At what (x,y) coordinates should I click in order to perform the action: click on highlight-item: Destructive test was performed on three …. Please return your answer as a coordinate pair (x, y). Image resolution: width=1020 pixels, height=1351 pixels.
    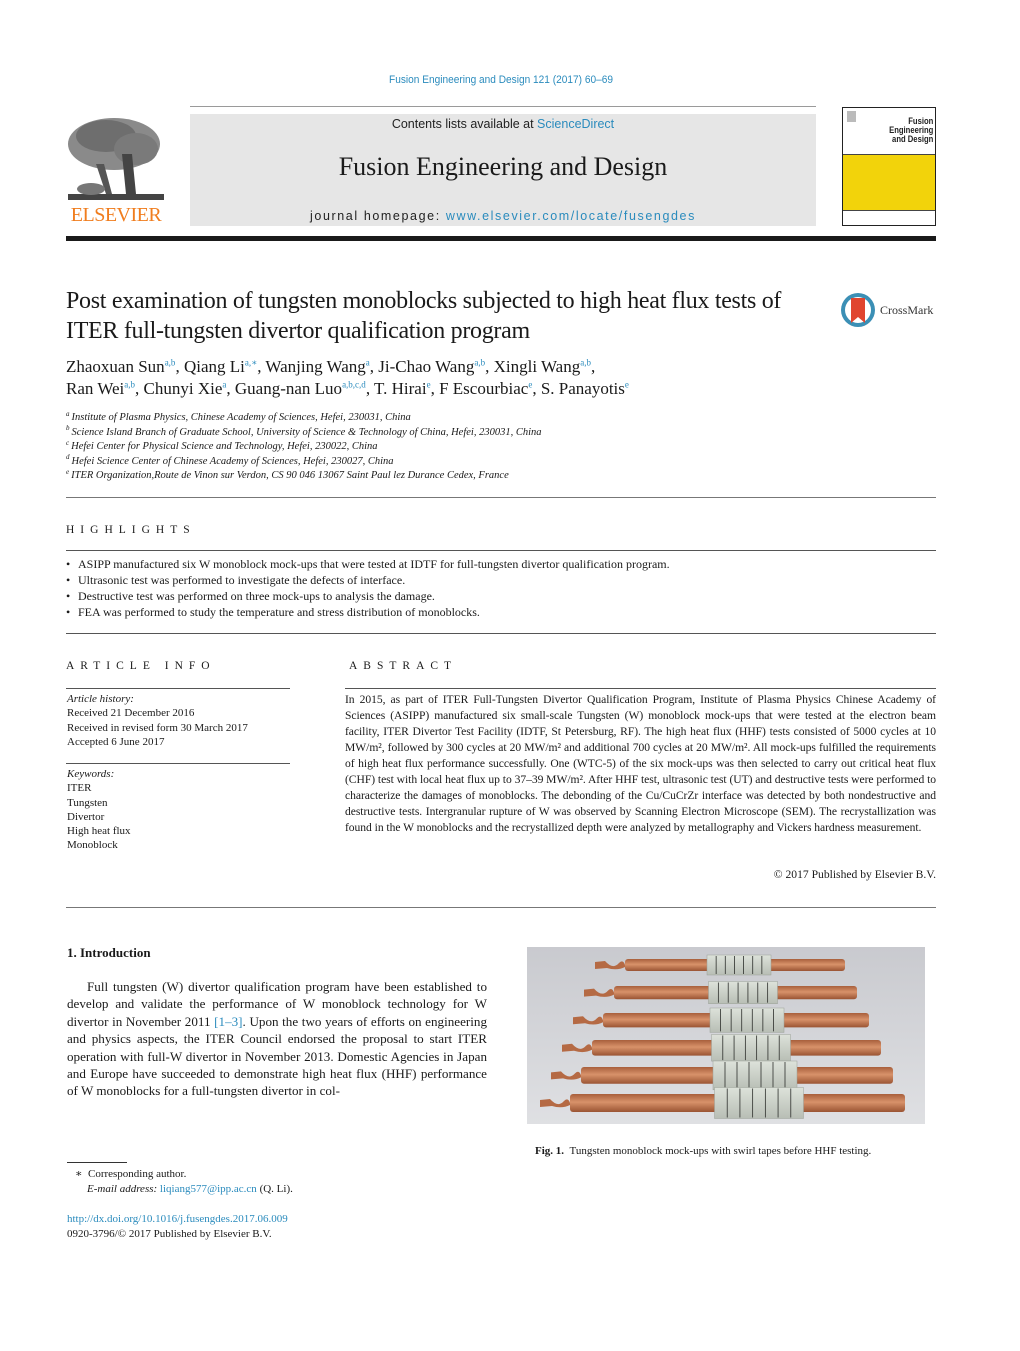
    Looking at the image, I should click on (501, 596).